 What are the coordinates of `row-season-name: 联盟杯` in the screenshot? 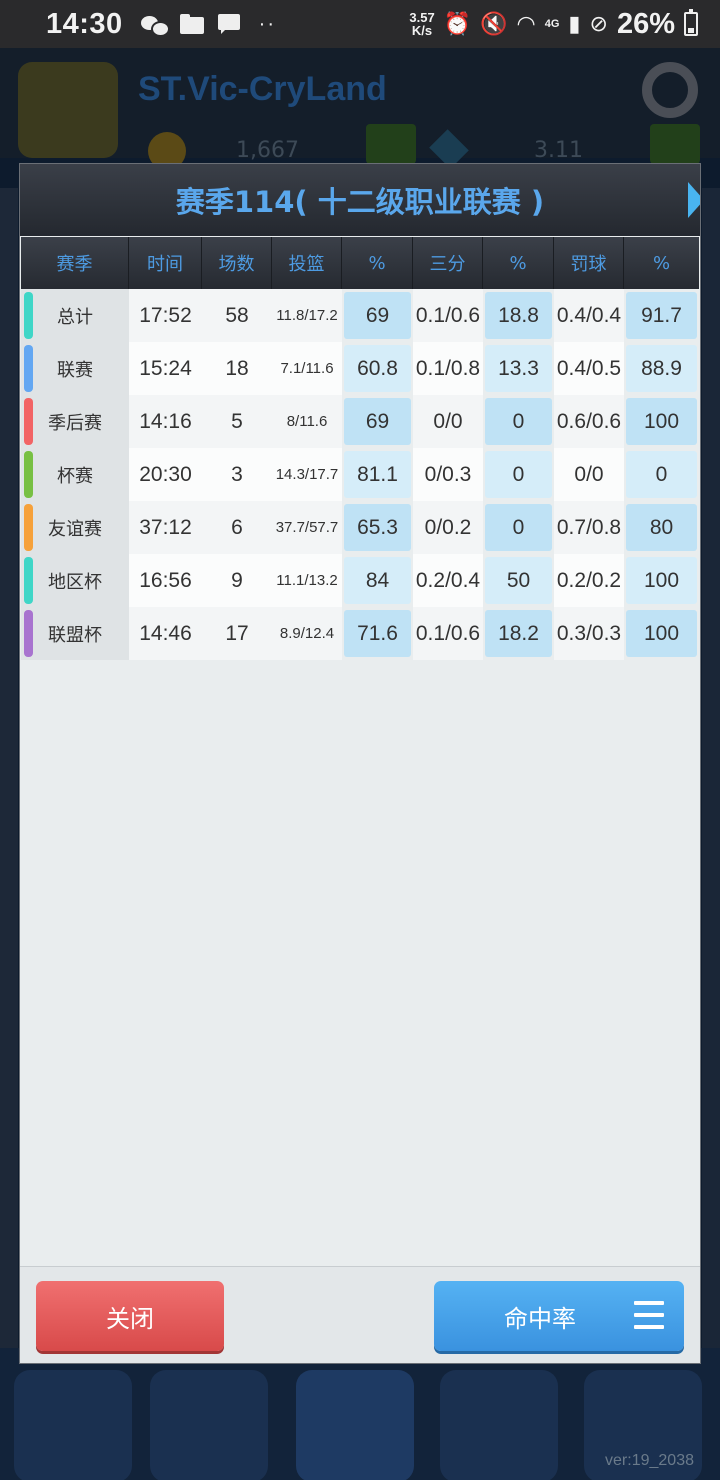 It's located at (75, 633).